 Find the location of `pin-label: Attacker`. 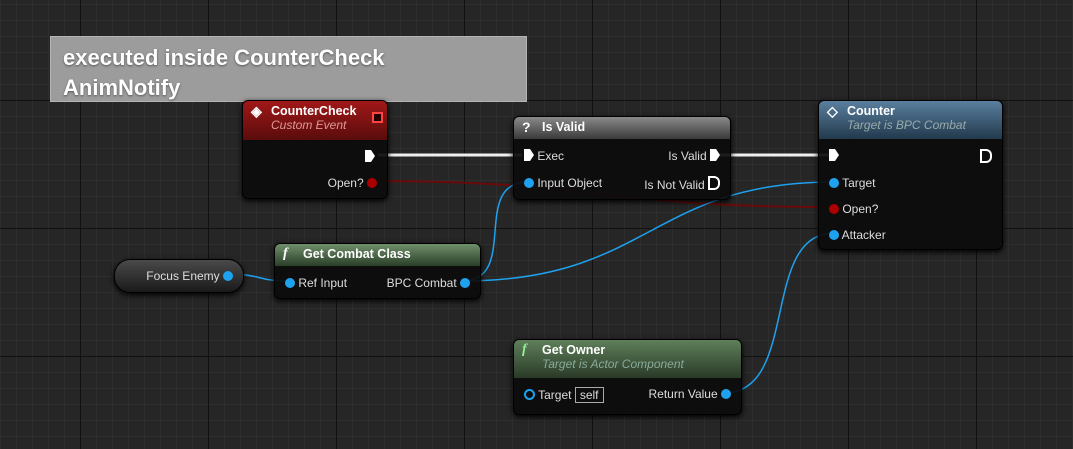

pin-label: Attacker is located at coordinates (863, 235).